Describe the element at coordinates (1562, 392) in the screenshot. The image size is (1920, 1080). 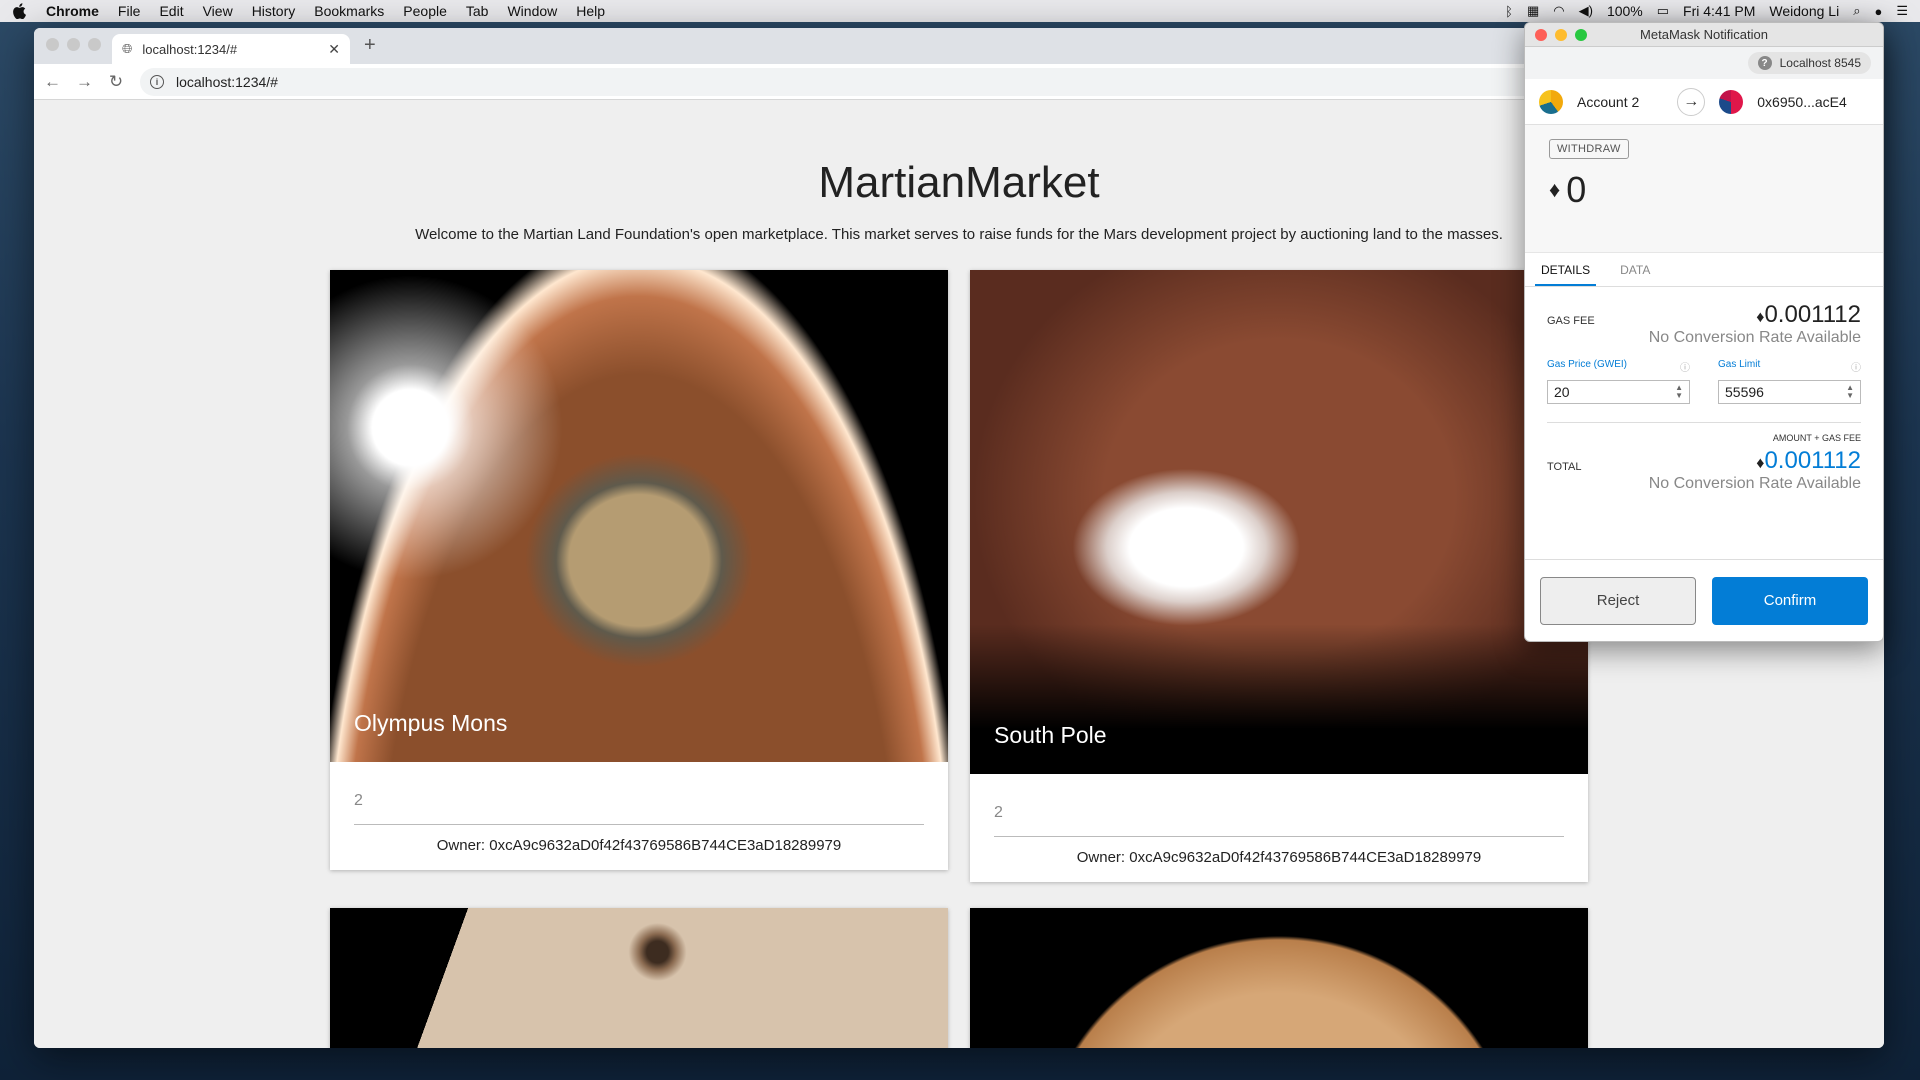
I see `gas-price-value: 20` at that location.